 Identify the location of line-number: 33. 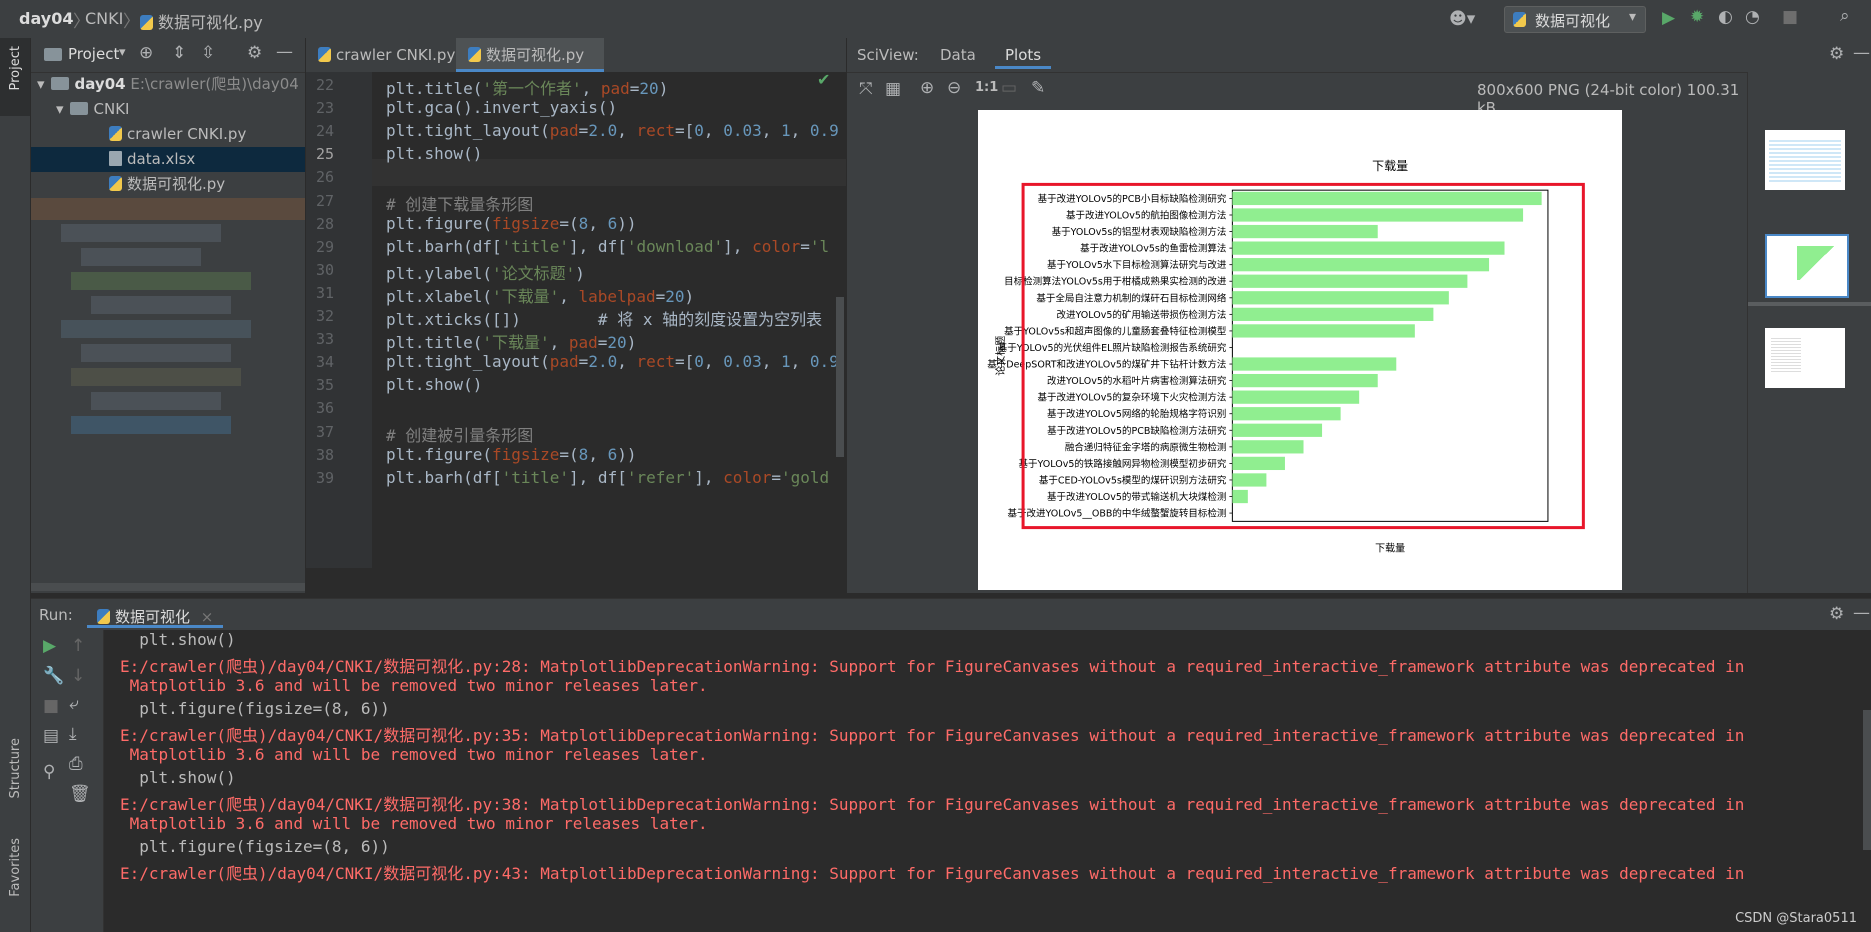
(324, 339).